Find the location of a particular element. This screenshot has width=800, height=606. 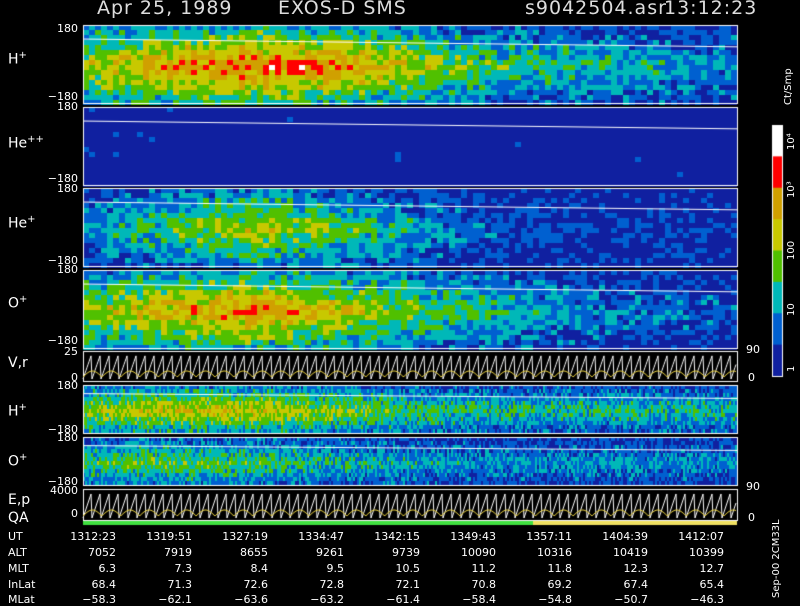

rtick-p8-top: 90 is located at coordinates (753, 486).